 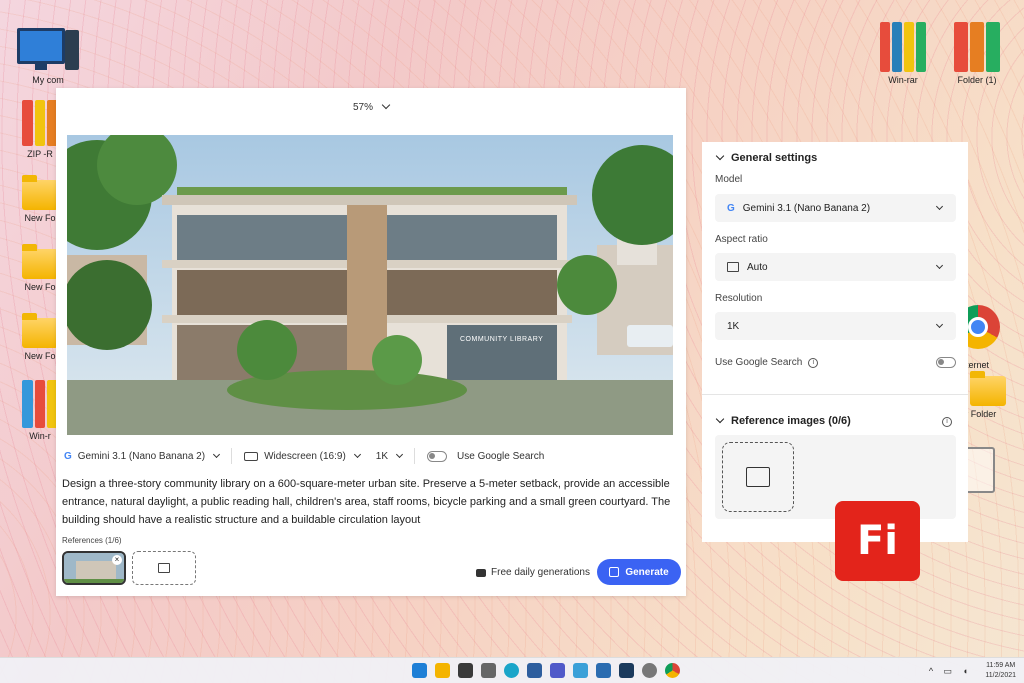 I want to click on upload-image-icon, so click(x=758, y=477).